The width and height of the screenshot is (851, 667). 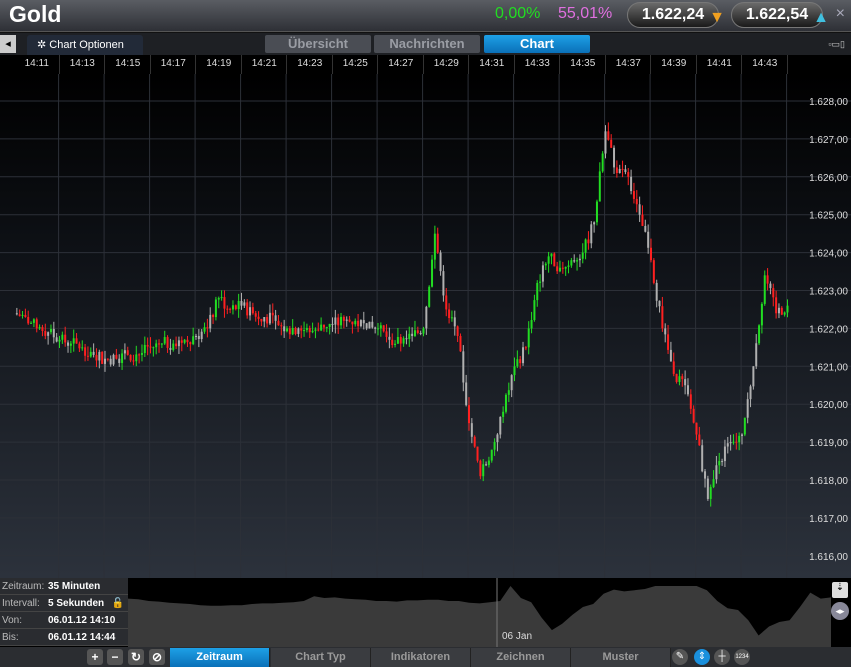 I want to click on overview-handle: ◂▸, so click(x=840, y=611).